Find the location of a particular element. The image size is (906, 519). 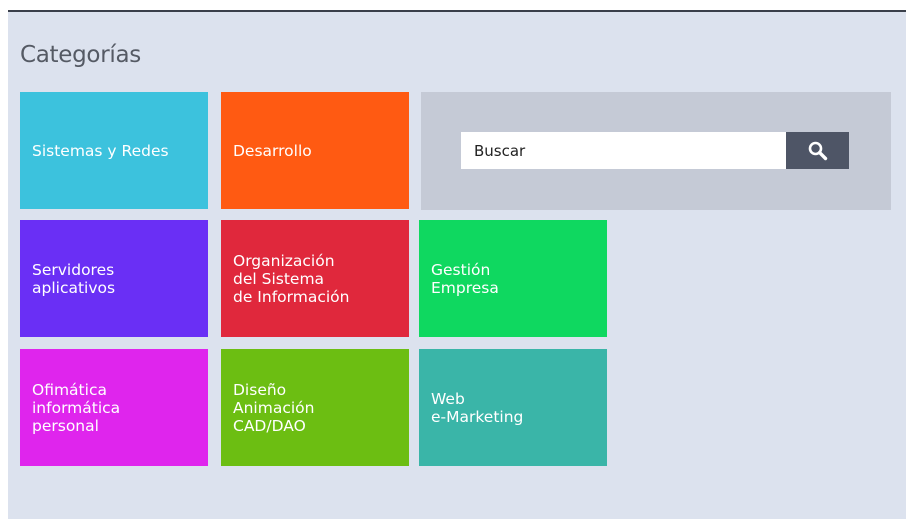

tile-ofimatica-informatica-personal: Ofimática informática personal is located at coordinates (114, 407).